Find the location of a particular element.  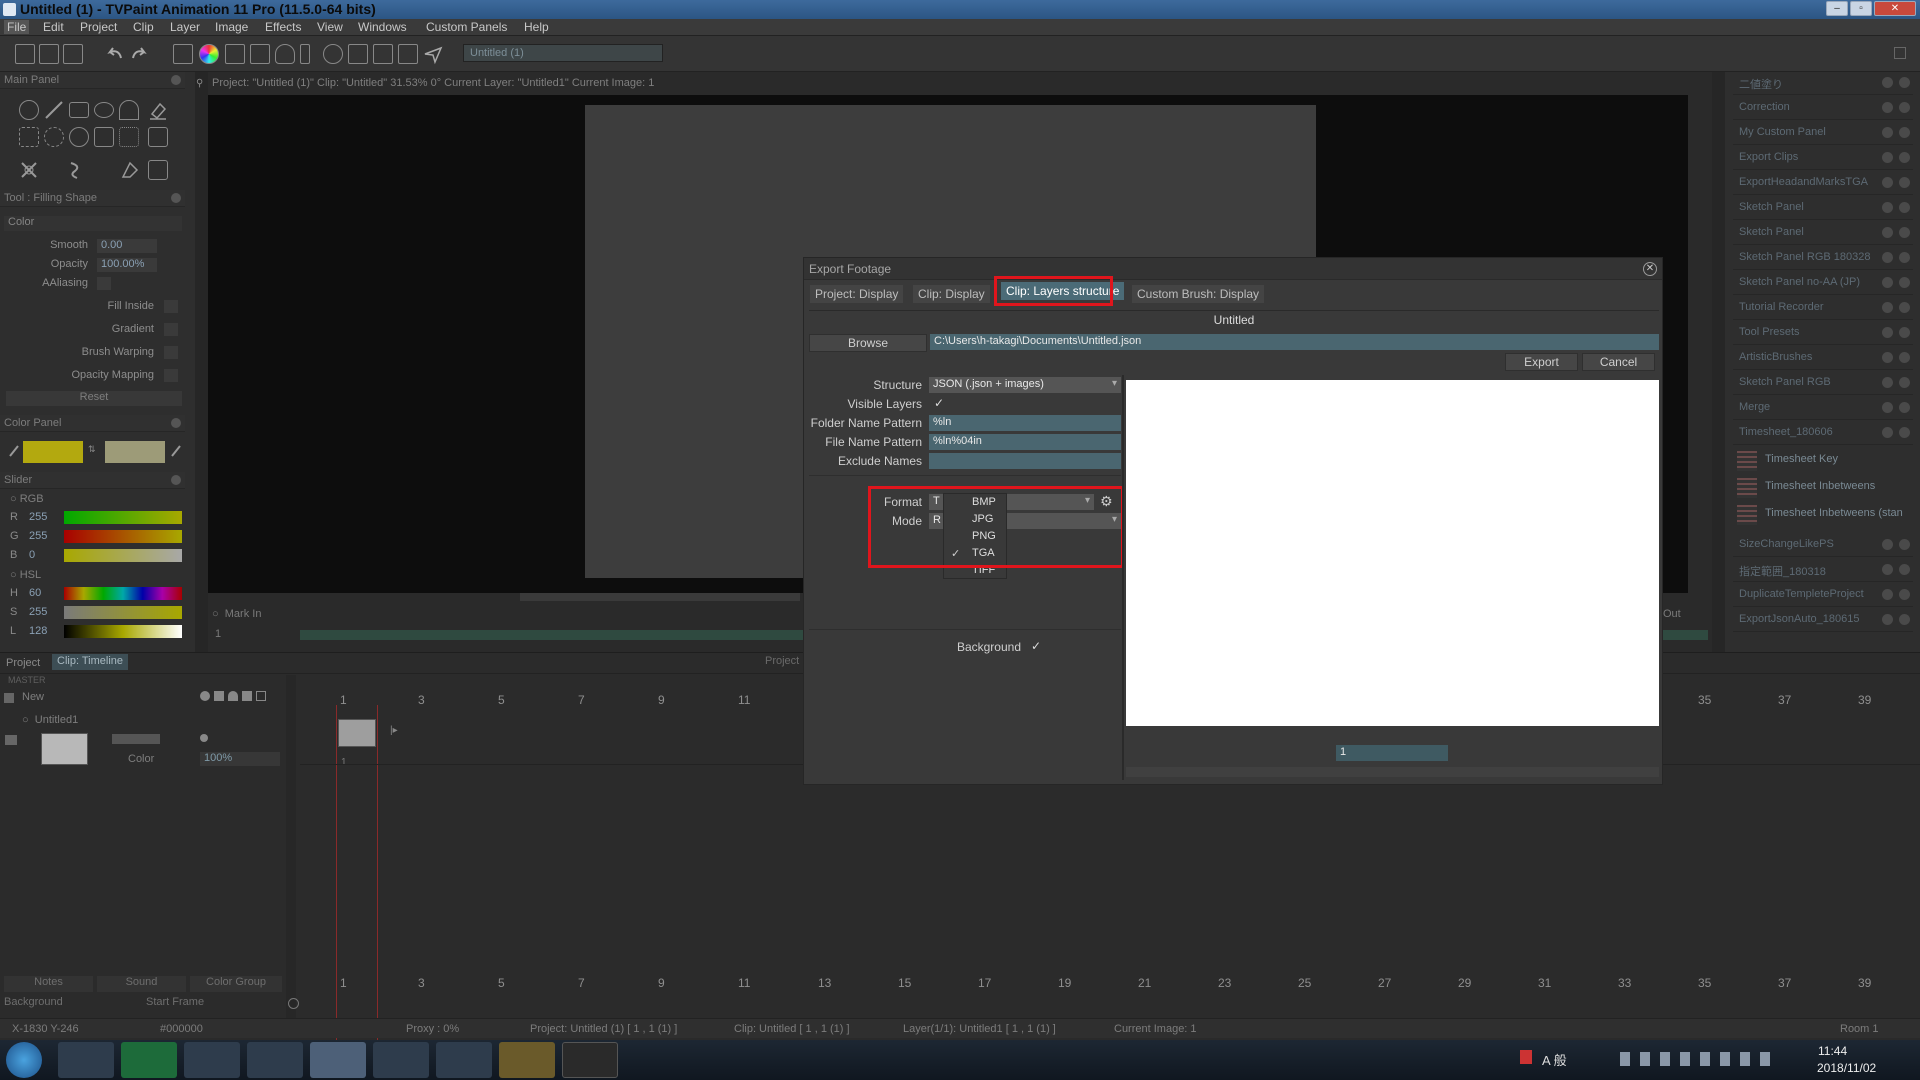

clip-timeline-tab: Clip: Timeline is located at coordinates (90, 662).